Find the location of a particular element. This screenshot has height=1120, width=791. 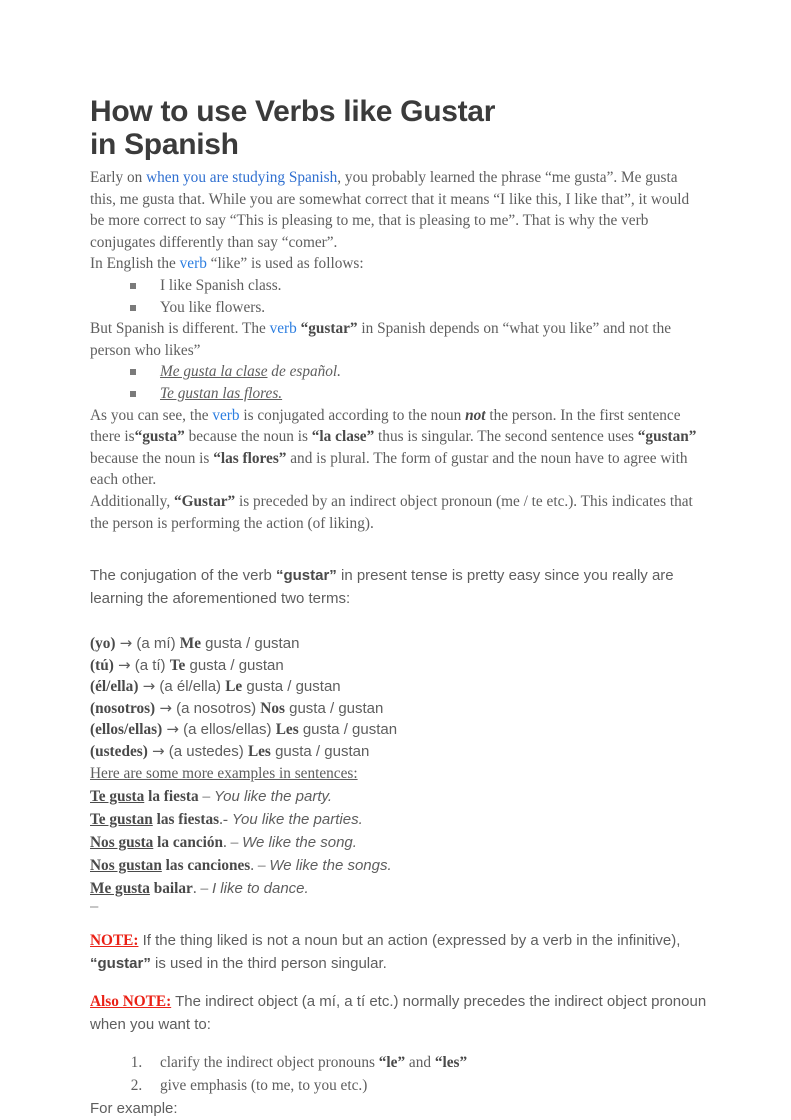

conjugation-indirect: (a mí) is located at coordinates (156, 644).